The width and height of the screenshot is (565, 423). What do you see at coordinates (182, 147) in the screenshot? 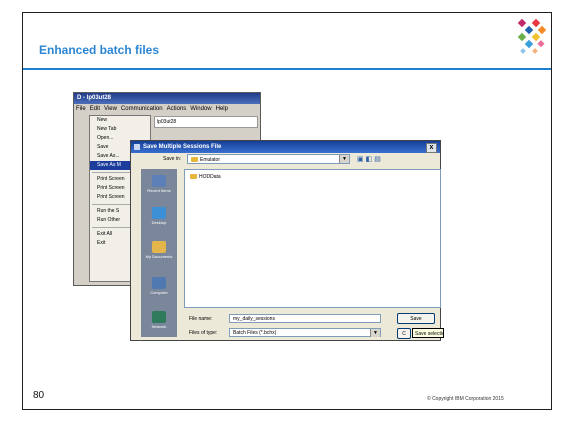
I see `dialog-title: Save Multiple Sessions File` at bounding box center [182, 147].